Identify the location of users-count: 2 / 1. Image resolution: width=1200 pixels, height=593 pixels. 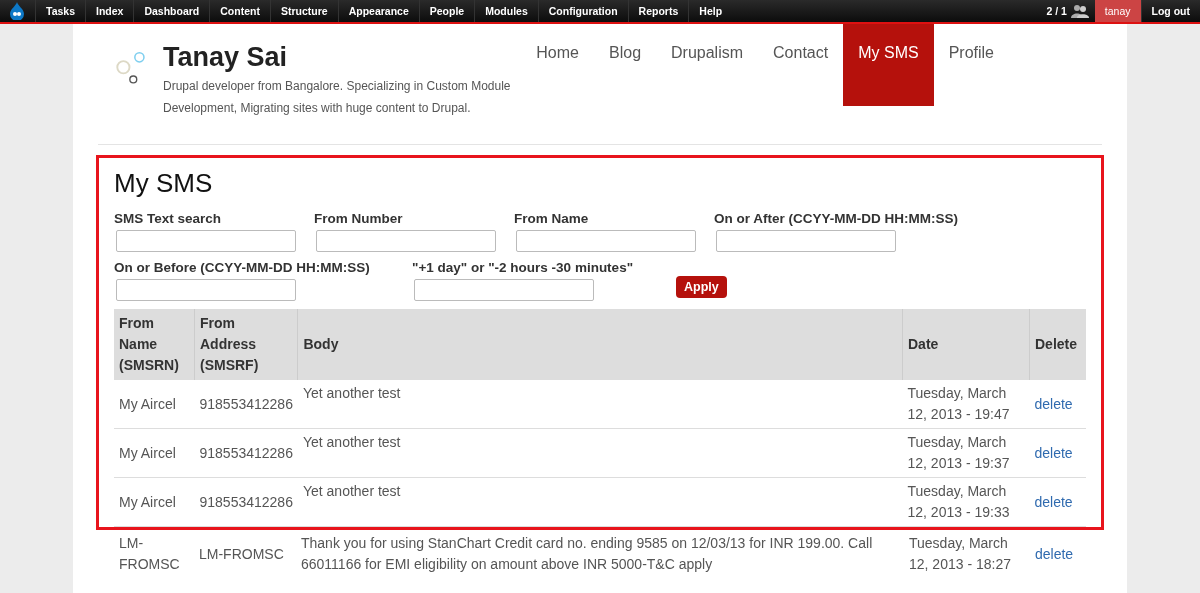
(1056, 11).